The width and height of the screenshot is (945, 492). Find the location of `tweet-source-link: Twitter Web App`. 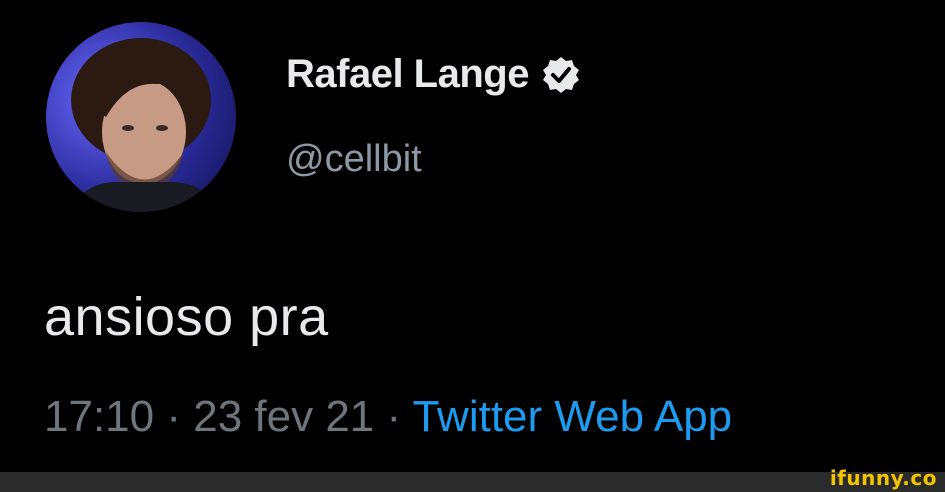

tweet-source-link: Twitter Web App is located at coordinates (573, 416).